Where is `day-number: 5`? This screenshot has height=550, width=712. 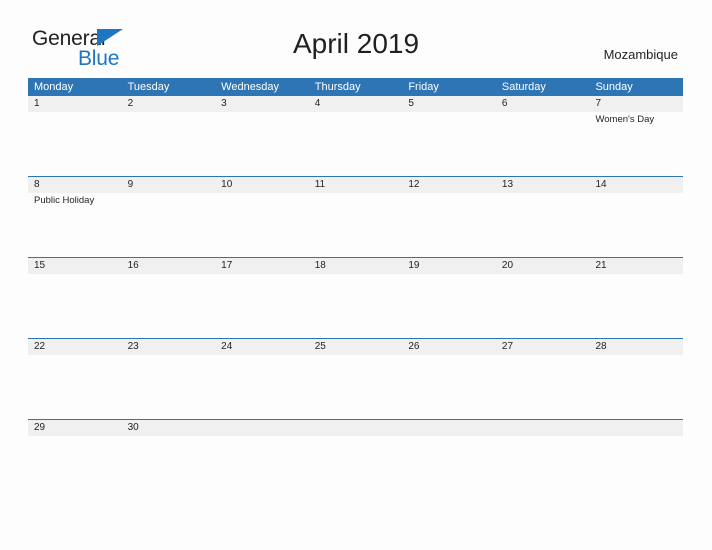 day-number: 5 is located at coordinates (449, 104).